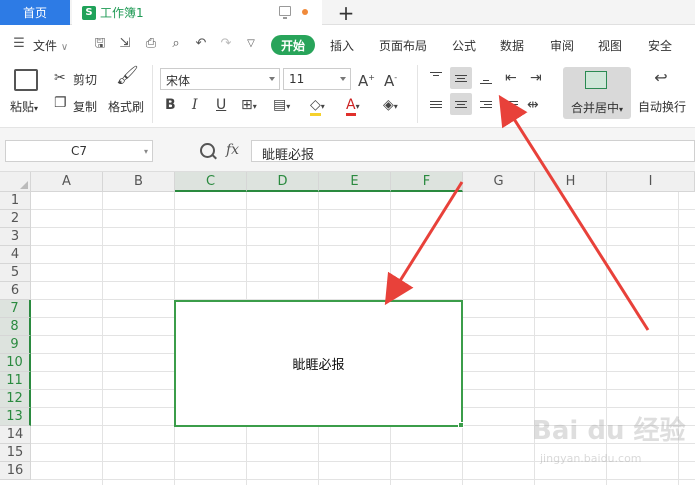 This screenshot has height=485, width=695. I want to click on format-painter-button: 格式刷, so click(126, 106).